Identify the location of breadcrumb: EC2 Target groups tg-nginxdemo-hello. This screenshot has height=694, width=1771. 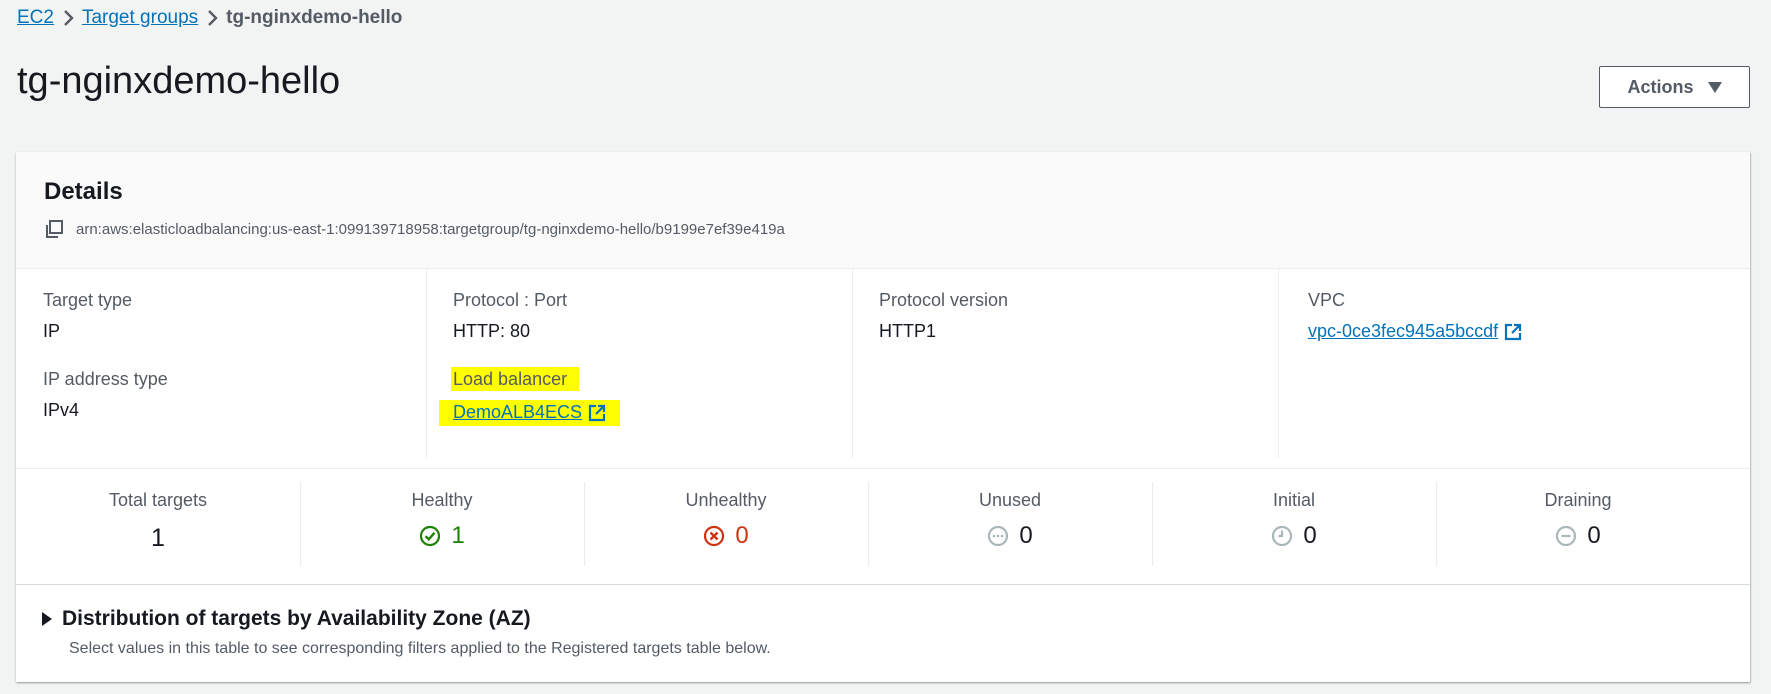
(209, 18).